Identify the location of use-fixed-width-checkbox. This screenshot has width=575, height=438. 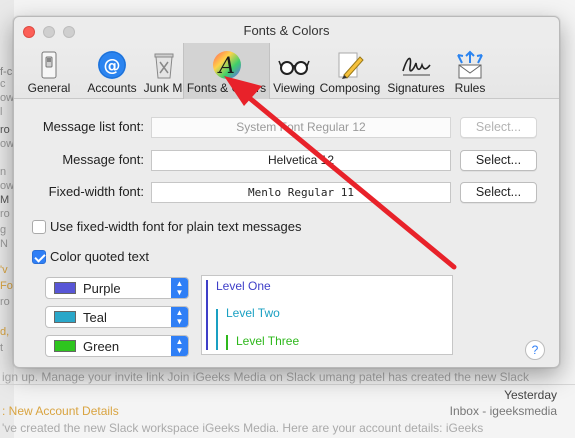
(39, 227).